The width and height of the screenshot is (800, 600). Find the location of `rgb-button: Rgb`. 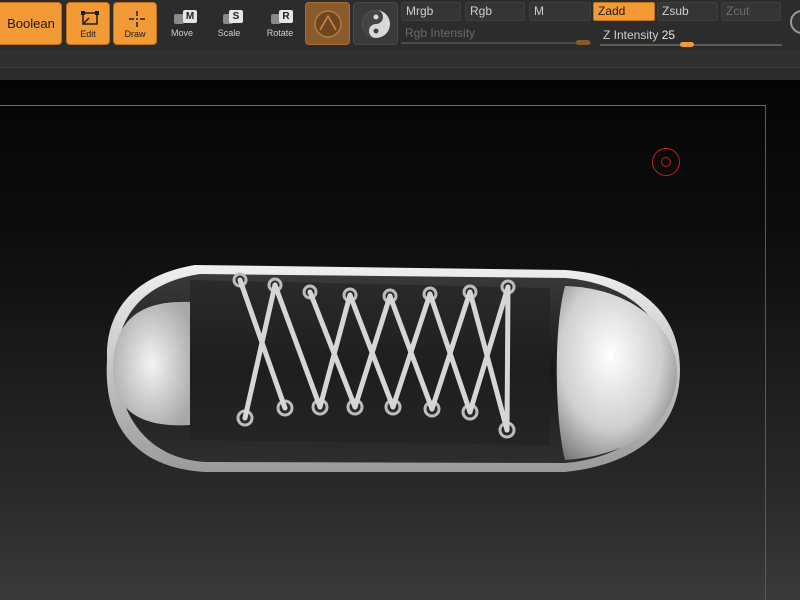

rgb-button: Rgb is located at coordinates (495, 11).